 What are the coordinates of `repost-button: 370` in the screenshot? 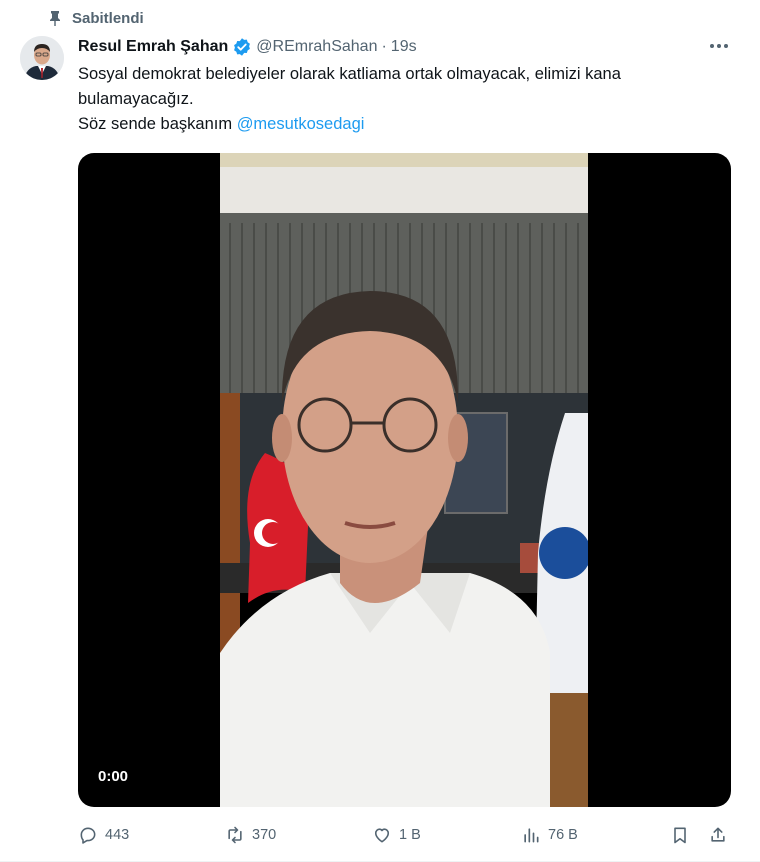 It's located at (250, 835).